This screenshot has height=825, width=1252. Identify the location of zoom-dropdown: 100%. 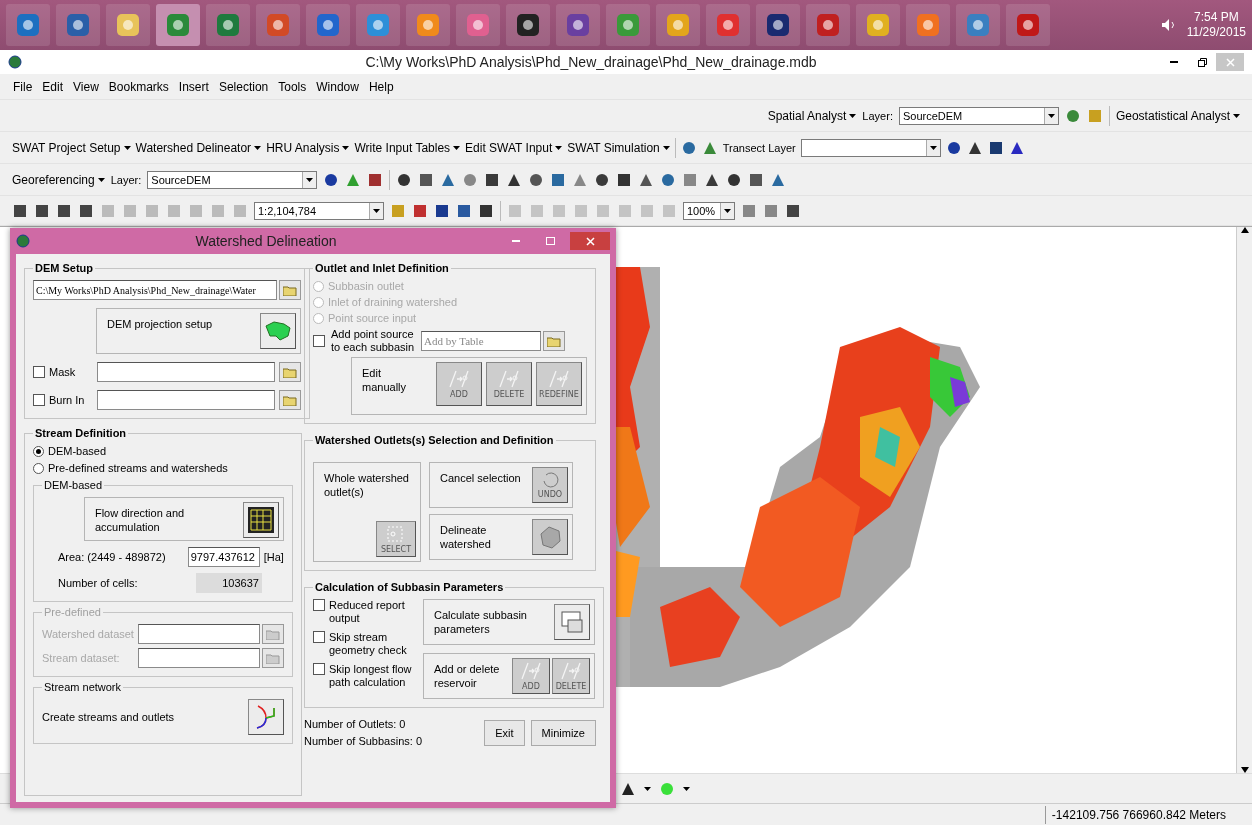
(709, 210).